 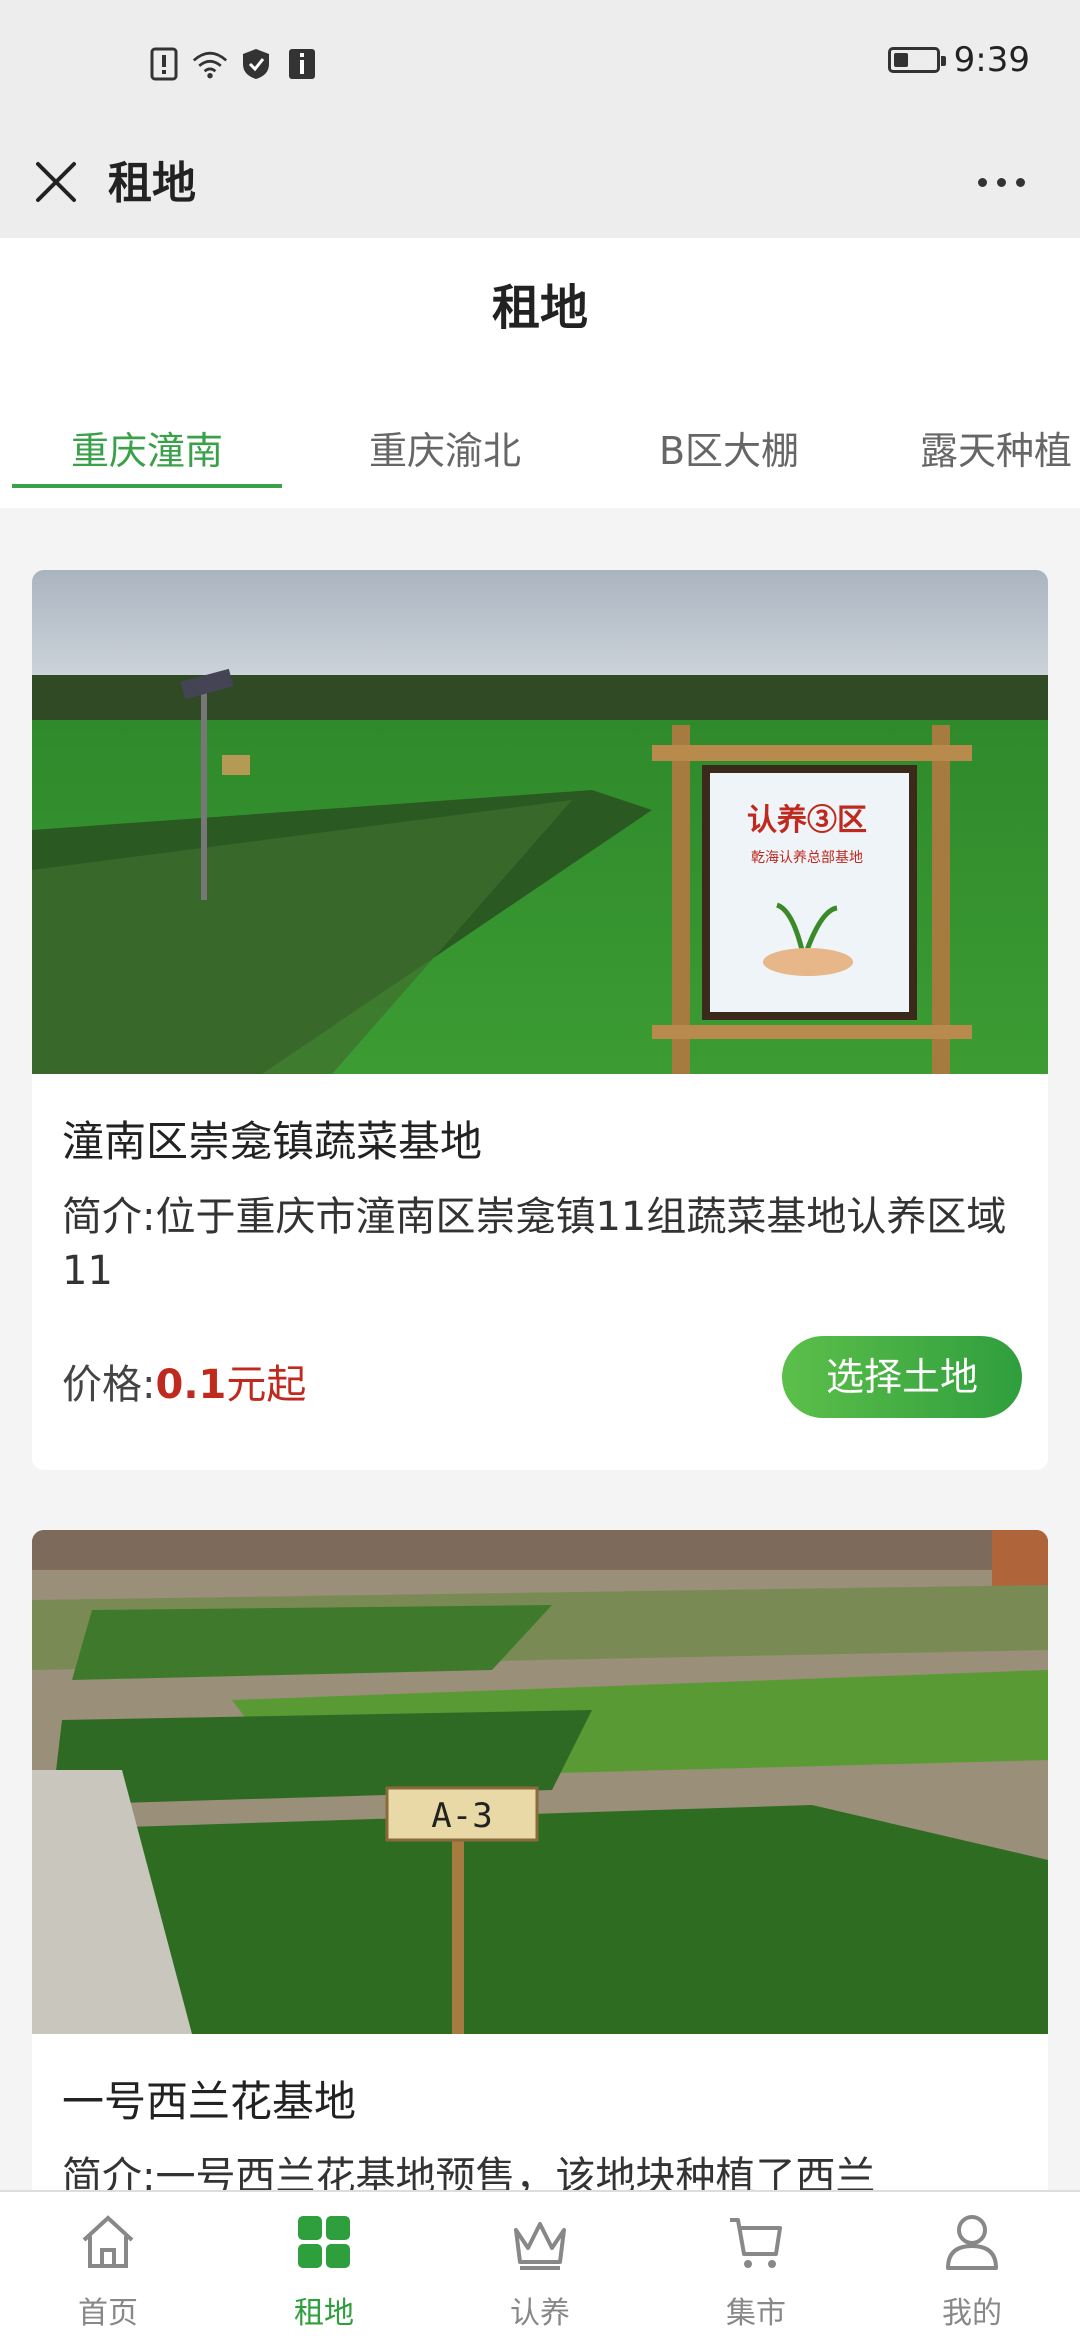 I want to click on notification-alert-icon, so click(x=164, y=64).